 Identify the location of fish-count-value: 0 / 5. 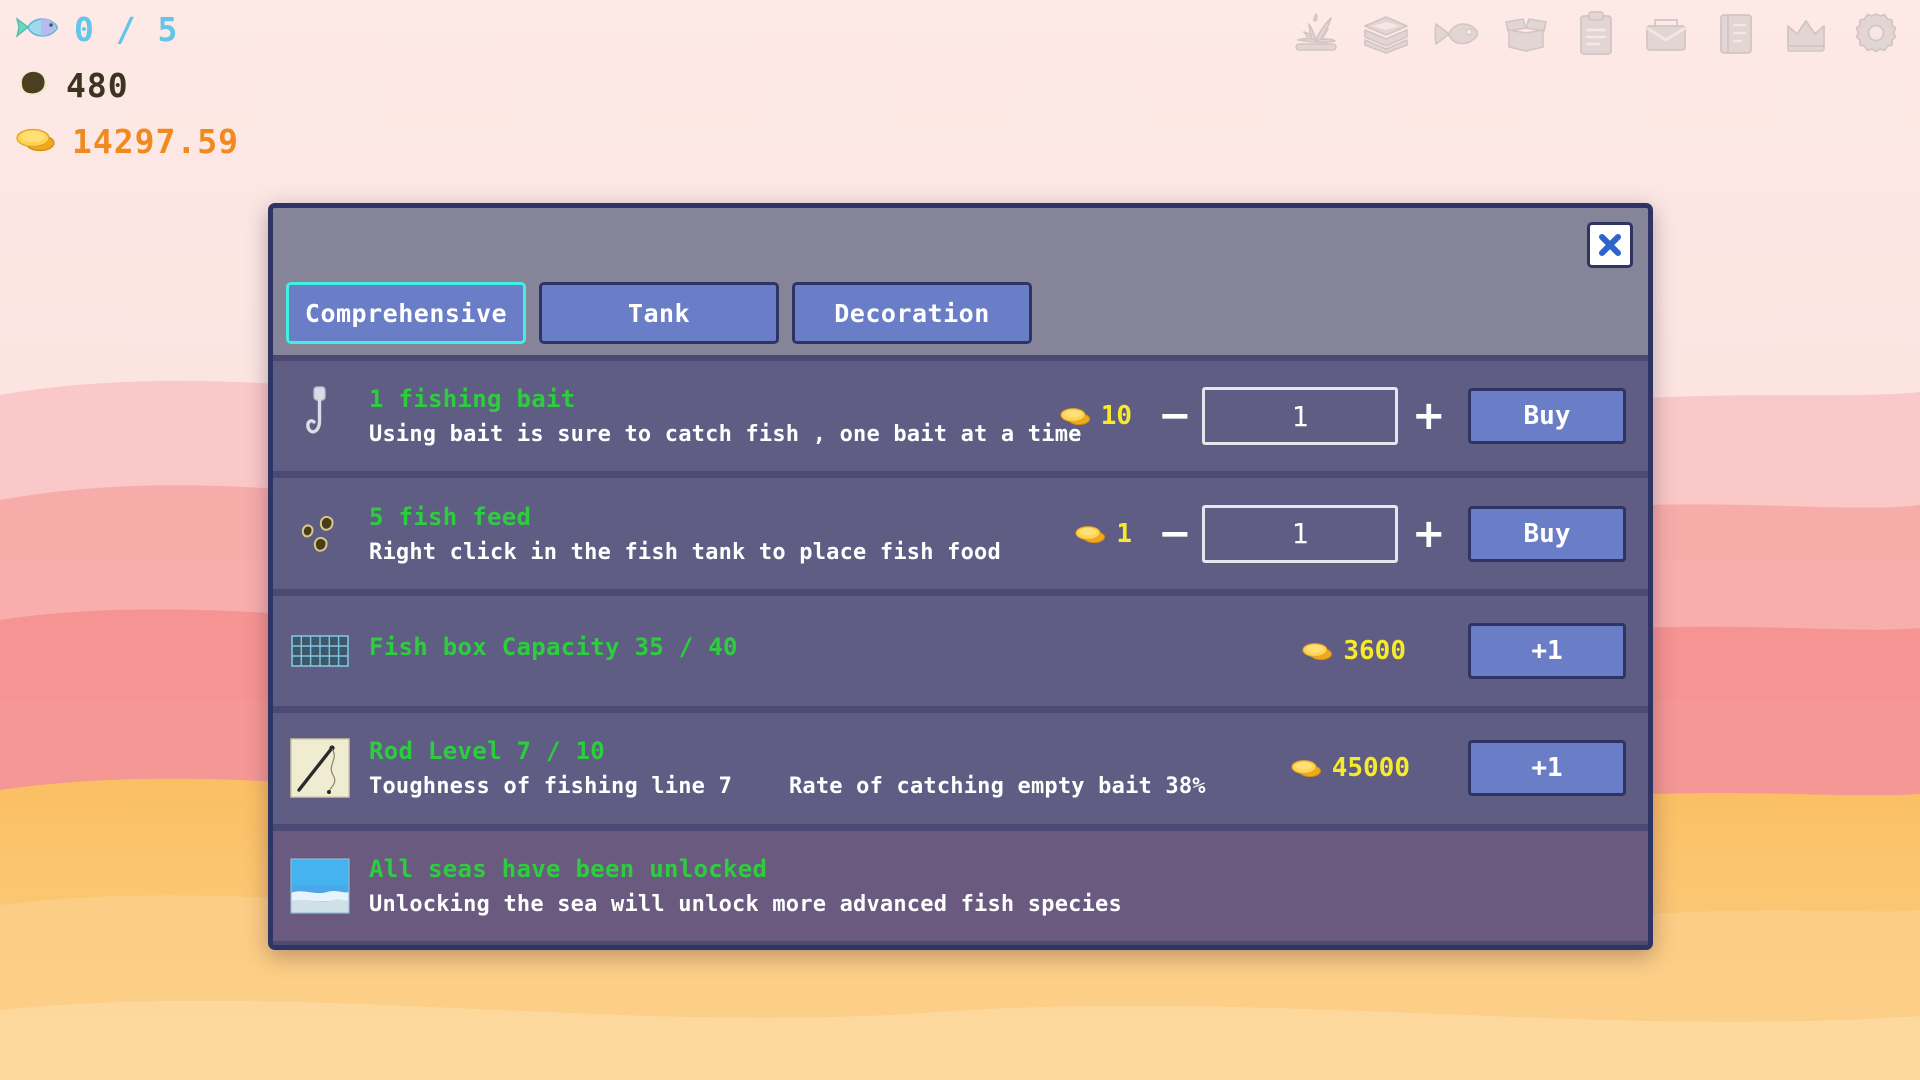
(126, 29).